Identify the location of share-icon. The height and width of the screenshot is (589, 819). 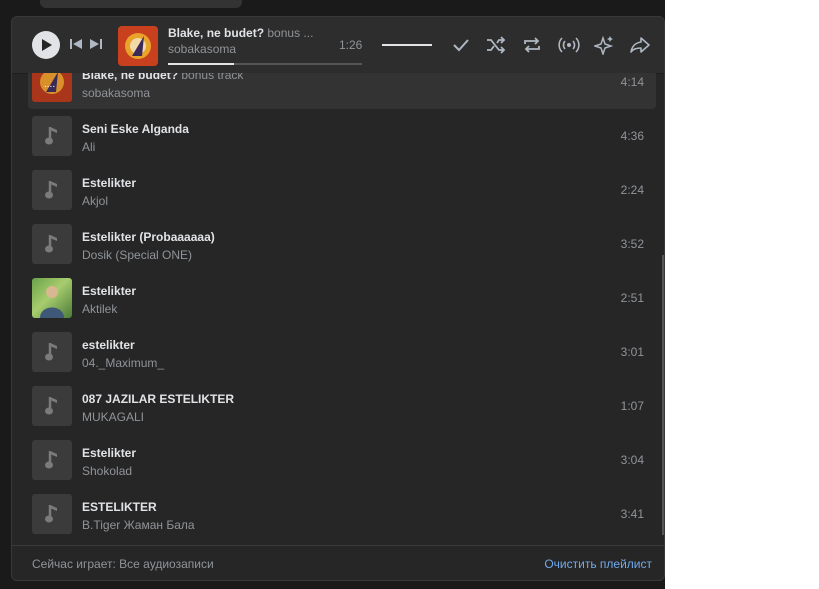
(640, 45).